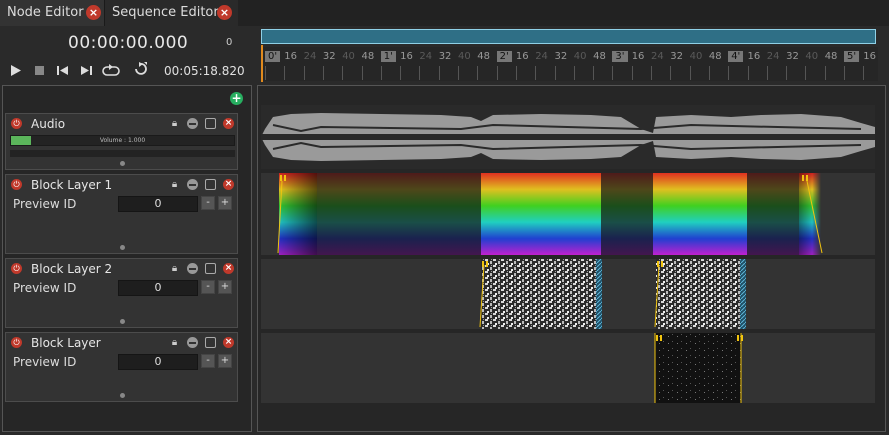 The height and width of the screenshot is (435, 889). I want to click on layer-audio: ⏻ Audio 🔒︎ × Volume : 1.000, so click(121, 141).